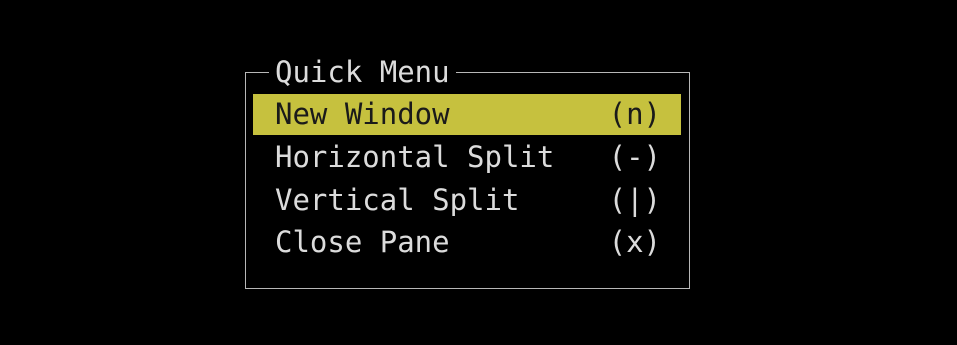 This screenshot has width=957, height=345. What do you see at coordinates (362, 114) in the screenshot?
I see `menu-item-label: New Window` at bounding box center [362, 114].